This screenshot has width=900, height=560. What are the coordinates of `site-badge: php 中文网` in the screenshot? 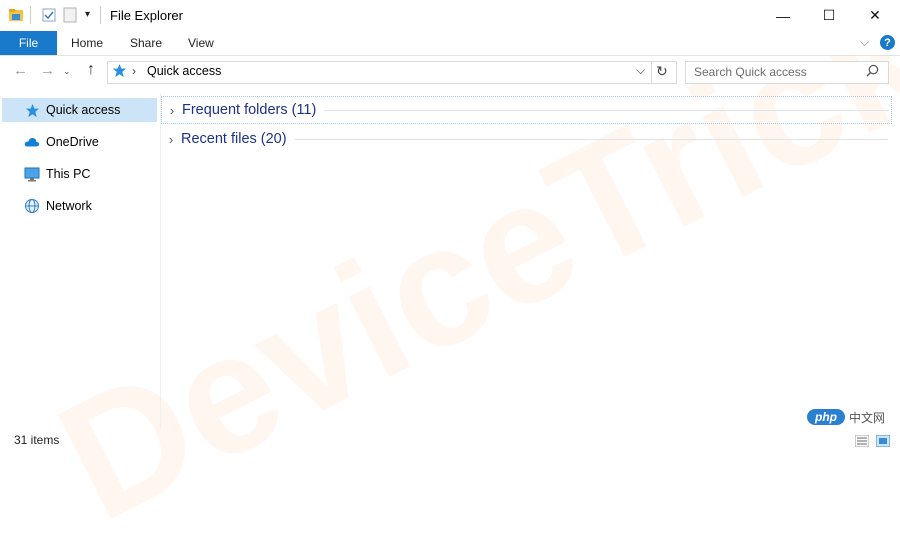 It's located at (851, 417).